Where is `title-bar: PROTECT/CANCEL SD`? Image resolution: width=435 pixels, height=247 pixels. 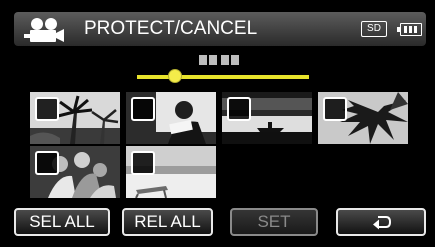
title-bar: PROTECT/CANCEL SD is located at coordinates (220, 29).